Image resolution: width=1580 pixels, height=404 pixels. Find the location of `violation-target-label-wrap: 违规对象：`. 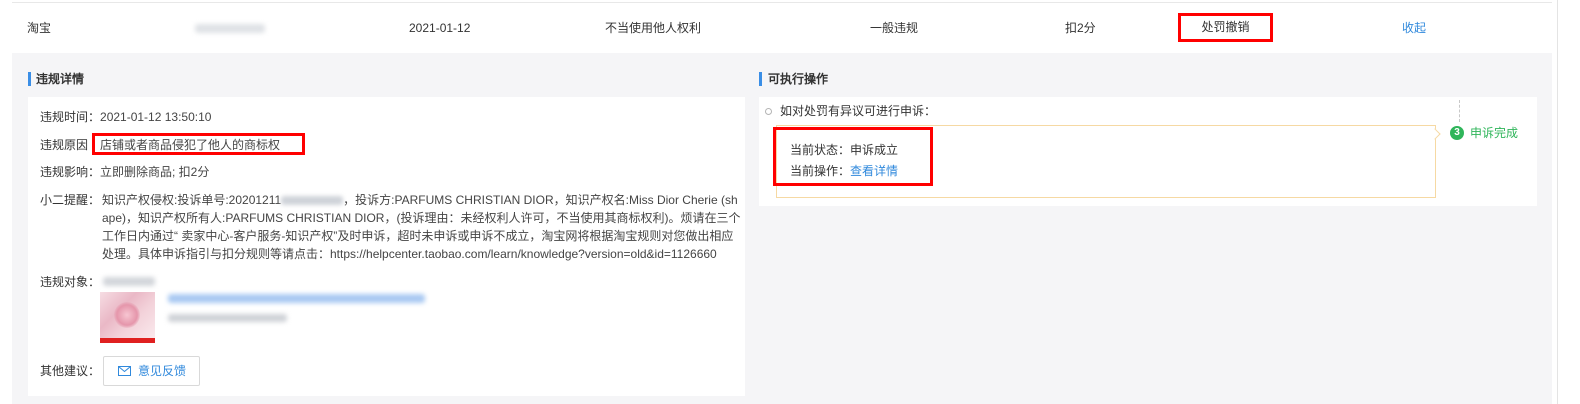

violation-target-label-wrap: 违规对象： is located at coordinates (70, 282).